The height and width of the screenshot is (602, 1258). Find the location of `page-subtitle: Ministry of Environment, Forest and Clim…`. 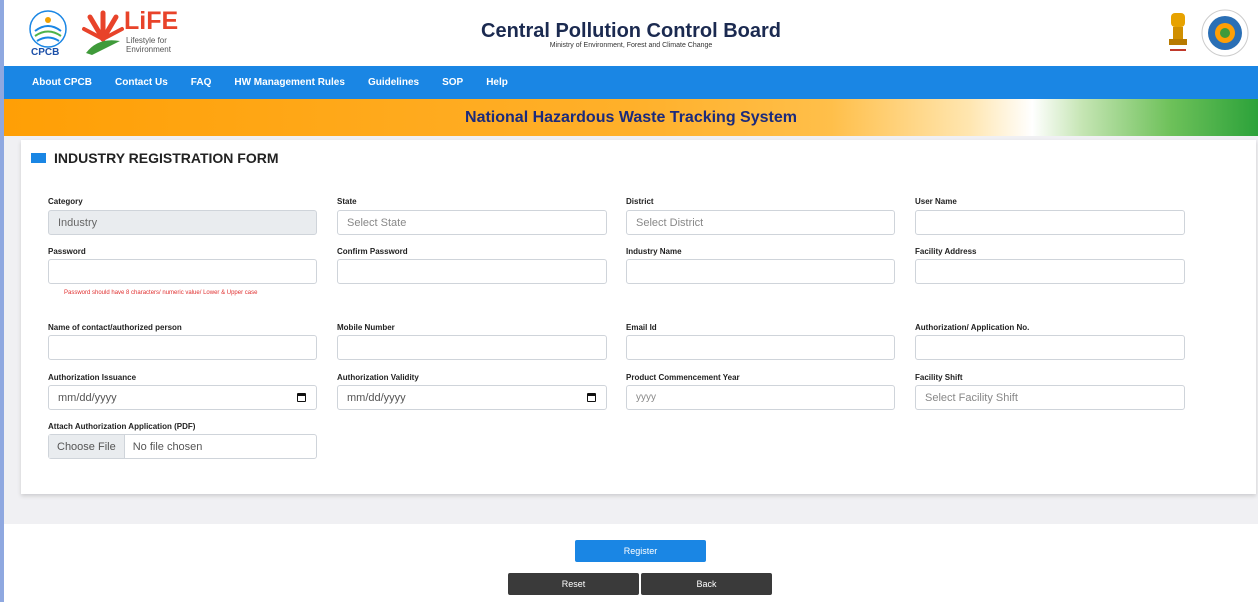

page-subtitle: Ministry of Environment, Forest and Clim… is located at coordinates (631, 45).